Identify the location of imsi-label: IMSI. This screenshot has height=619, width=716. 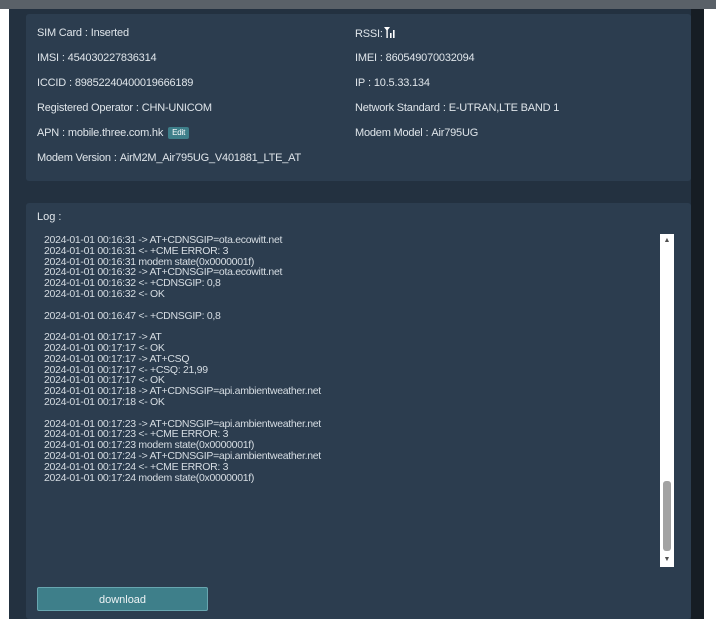
(48, 58).